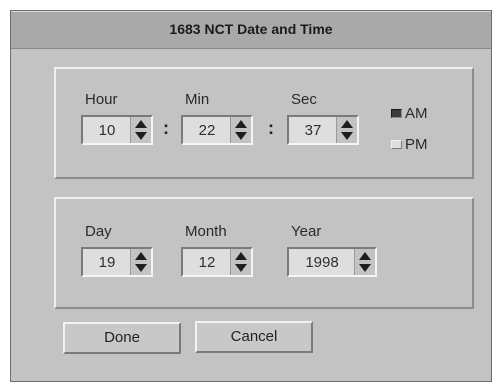 The height and width of the screenshot is (385, 502). I want to click on sec-input, so click(313, 130).